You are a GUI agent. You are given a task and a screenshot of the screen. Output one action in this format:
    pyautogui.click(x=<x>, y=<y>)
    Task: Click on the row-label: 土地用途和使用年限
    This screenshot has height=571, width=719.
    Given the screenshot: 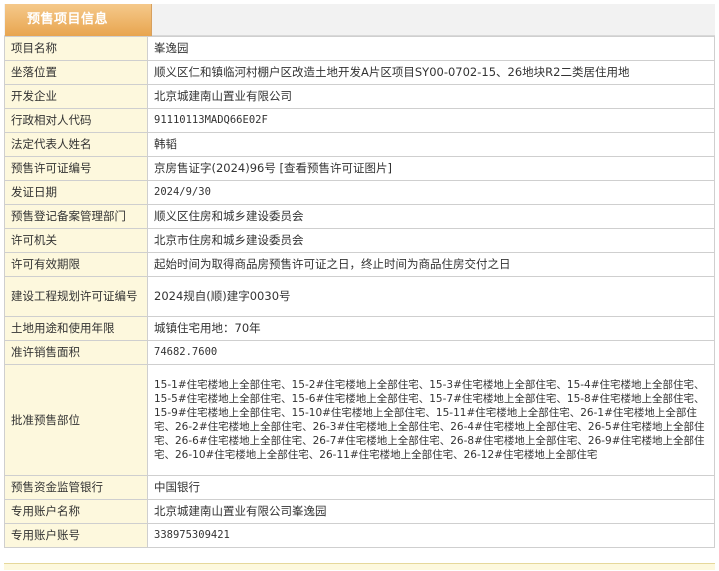 What is the action you would take?
    pyautogui.click(x=76, y=328)
    